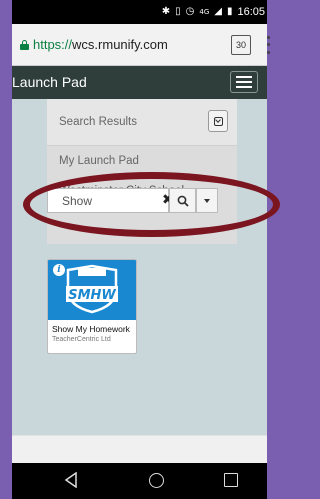  Describe the element at coordinates (92, 295) in the screenshot. I see `logo-text: SMHW` at that location.